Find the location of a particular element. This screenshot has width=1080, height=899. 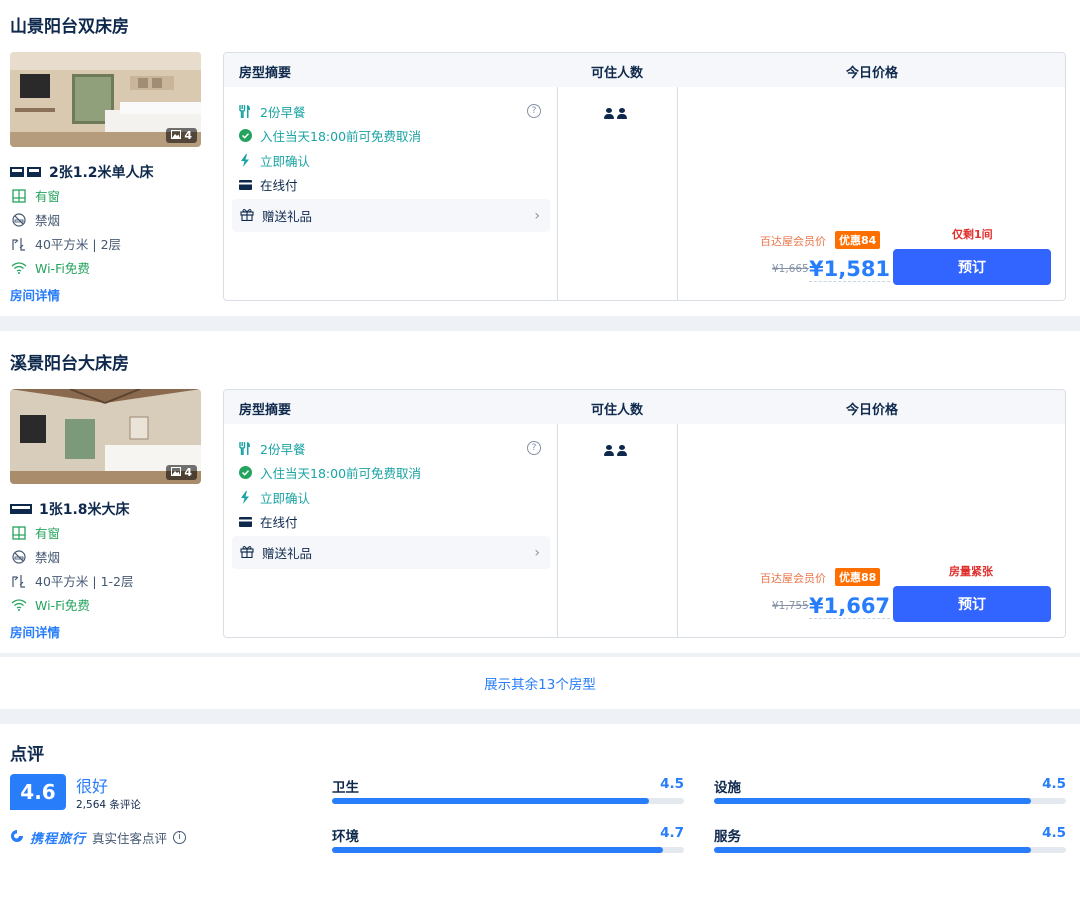

bed-info: 1张1.8米大床 is located at coordinates (70, 509).